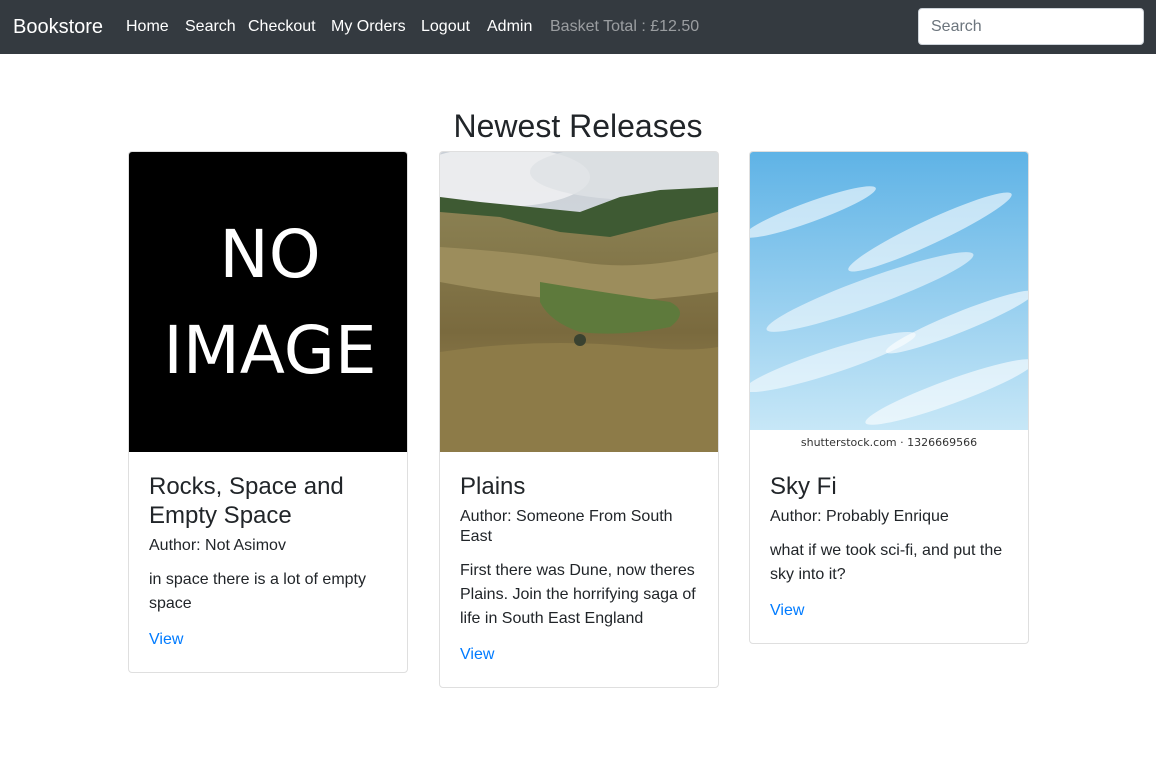 The width and height of the screenshot is (1156, 781). What do you see at coordinates (210, 27) in the screenshot?
I see `nav-search-link: Search` at bounding box center [210, 27].